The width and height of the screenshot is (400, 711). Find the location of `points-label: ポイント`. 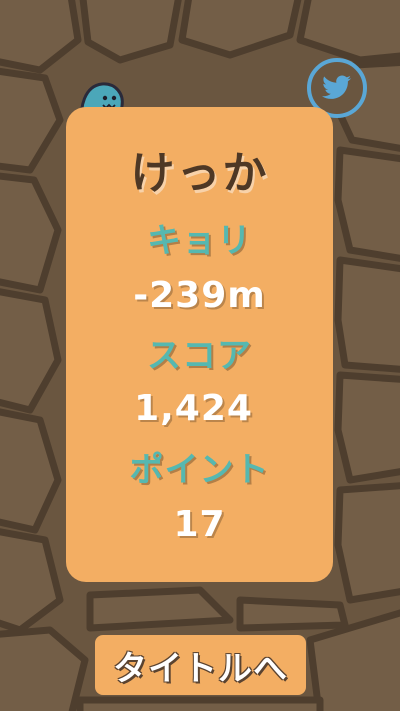

points-label: ポイント is located at coordinates (199, 470).